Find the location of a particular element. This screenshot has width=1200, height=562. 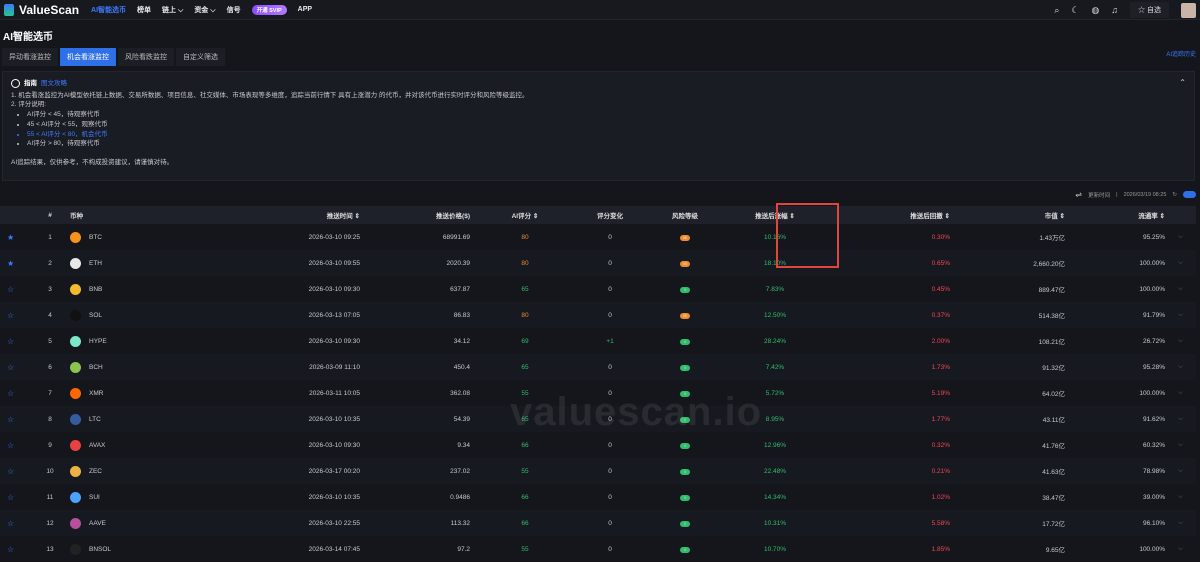

nav-funds: 资金 ⌵ is located at coordinates (204, 10).